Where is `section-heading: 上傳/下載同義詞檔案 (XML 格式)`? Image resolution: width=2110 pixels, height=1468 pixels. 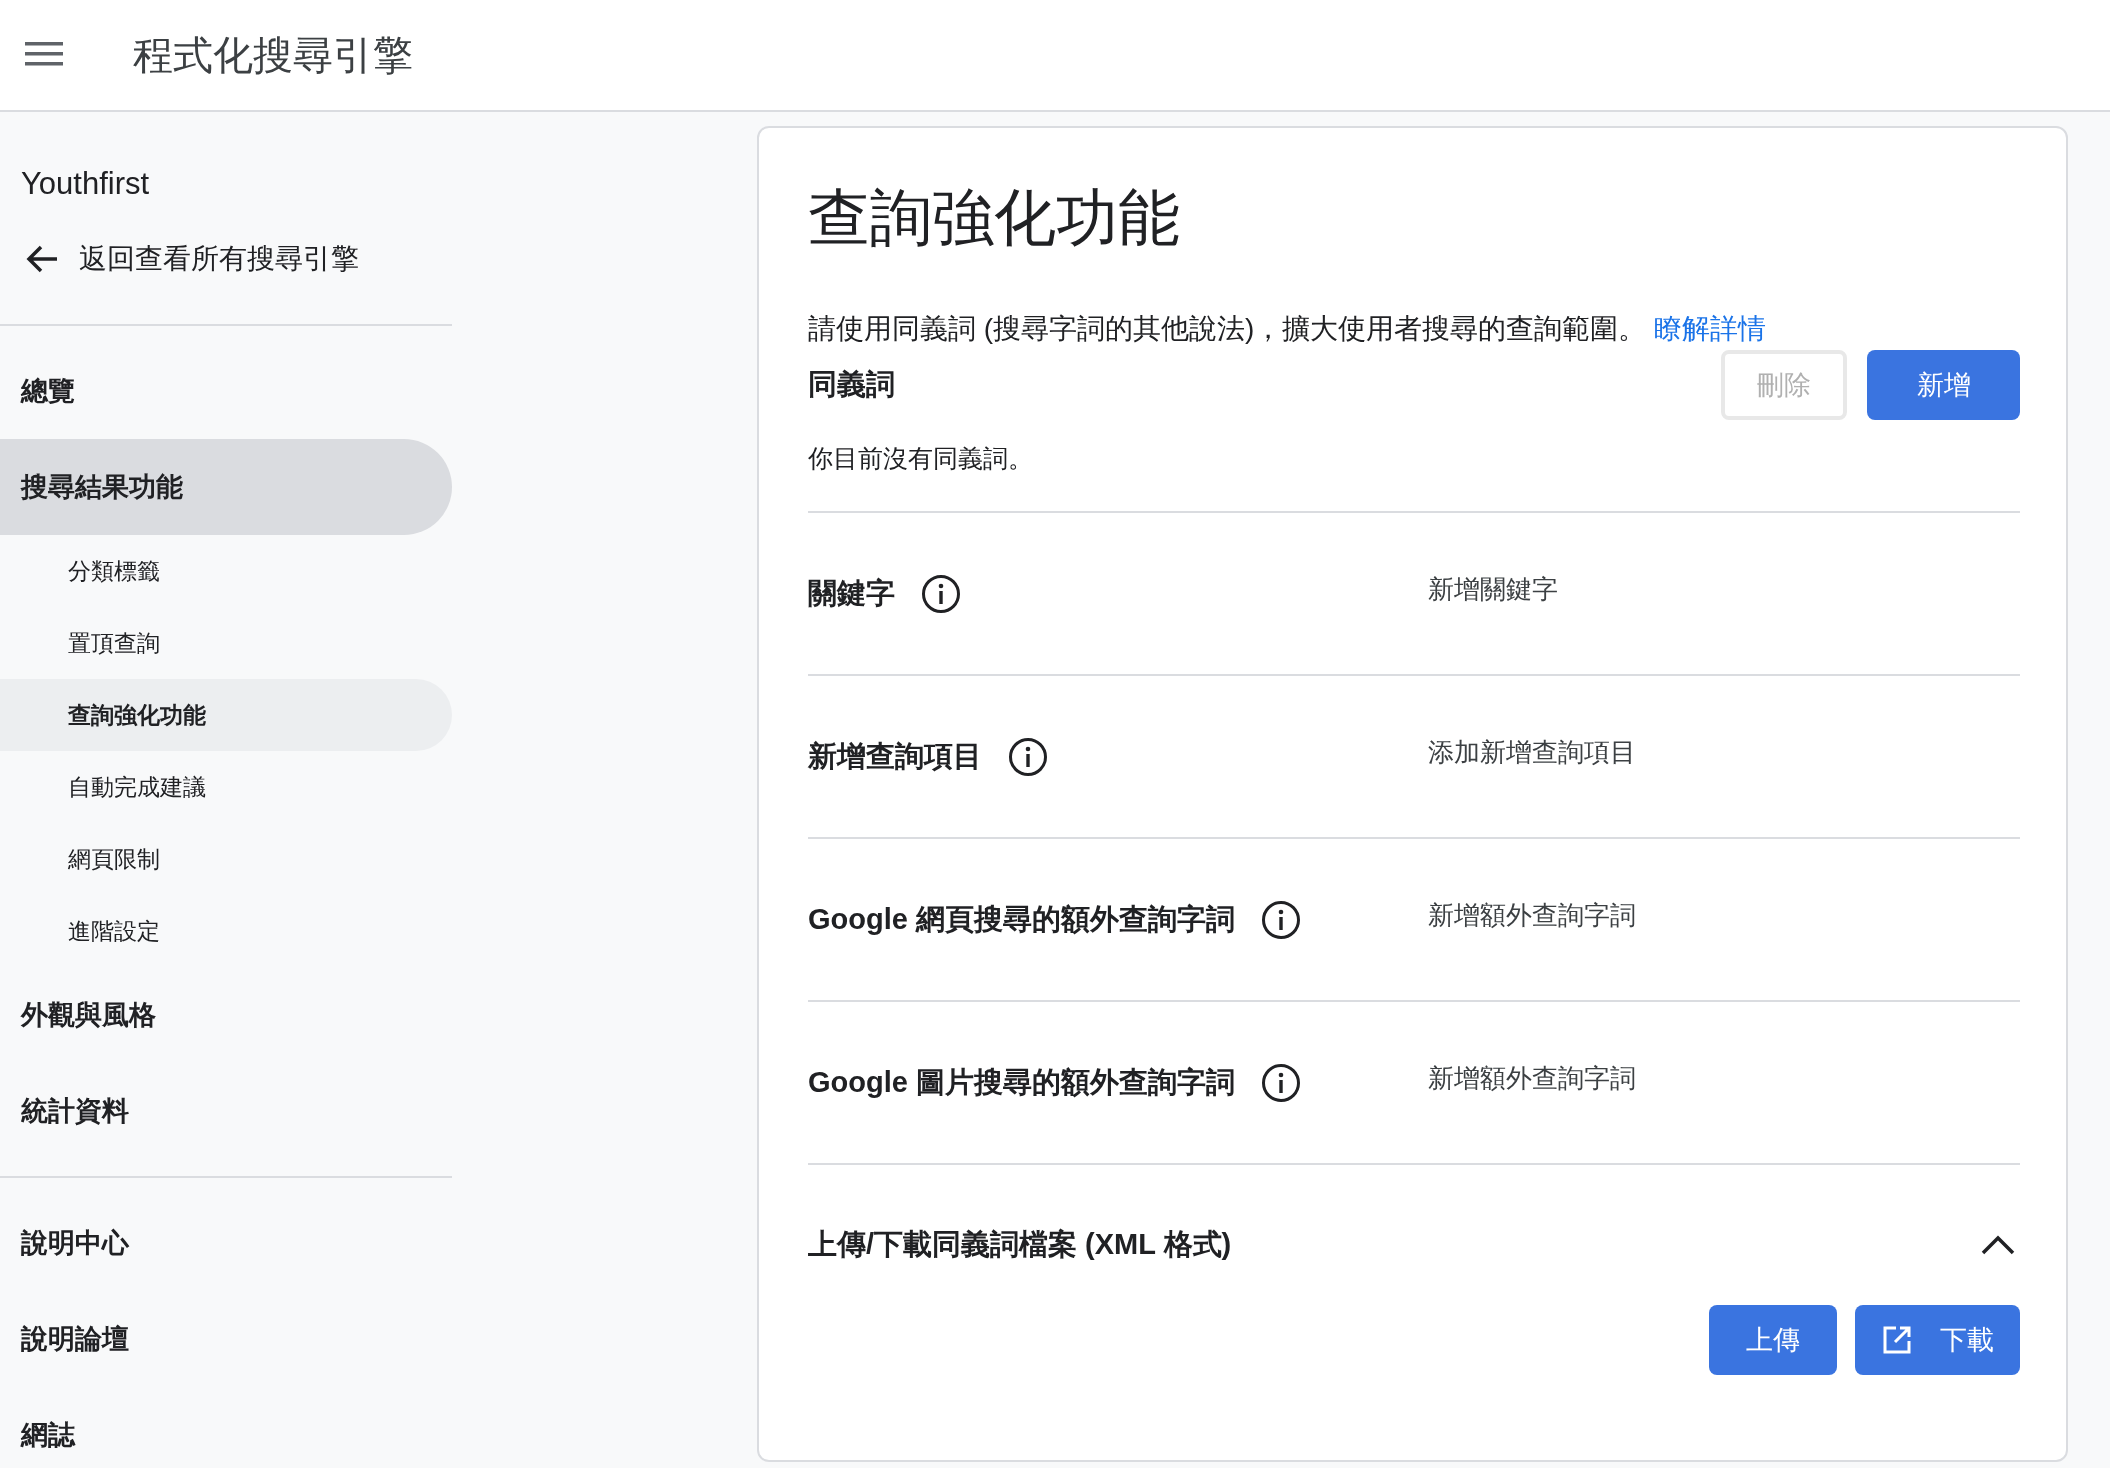 section-heading: 上傳/下載同義詞檔案 (XML 格式) is located at coordinates (1020, 1244).